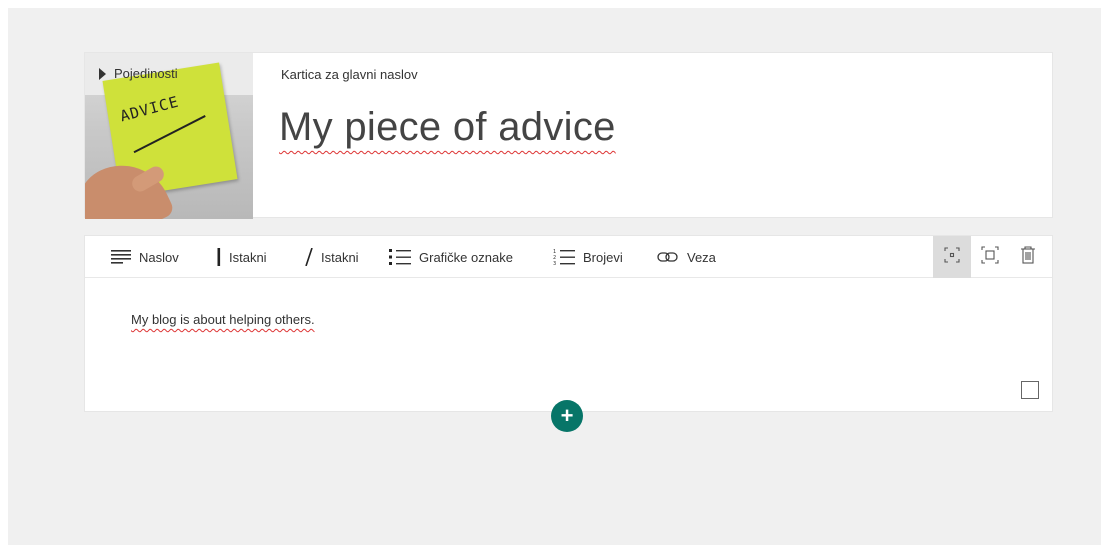 This screenshot has height=545, width=1101. What do you see at coordinates (309, 257) in the screenshot?
I see `italic-icon` at bounding box center [309, 257].